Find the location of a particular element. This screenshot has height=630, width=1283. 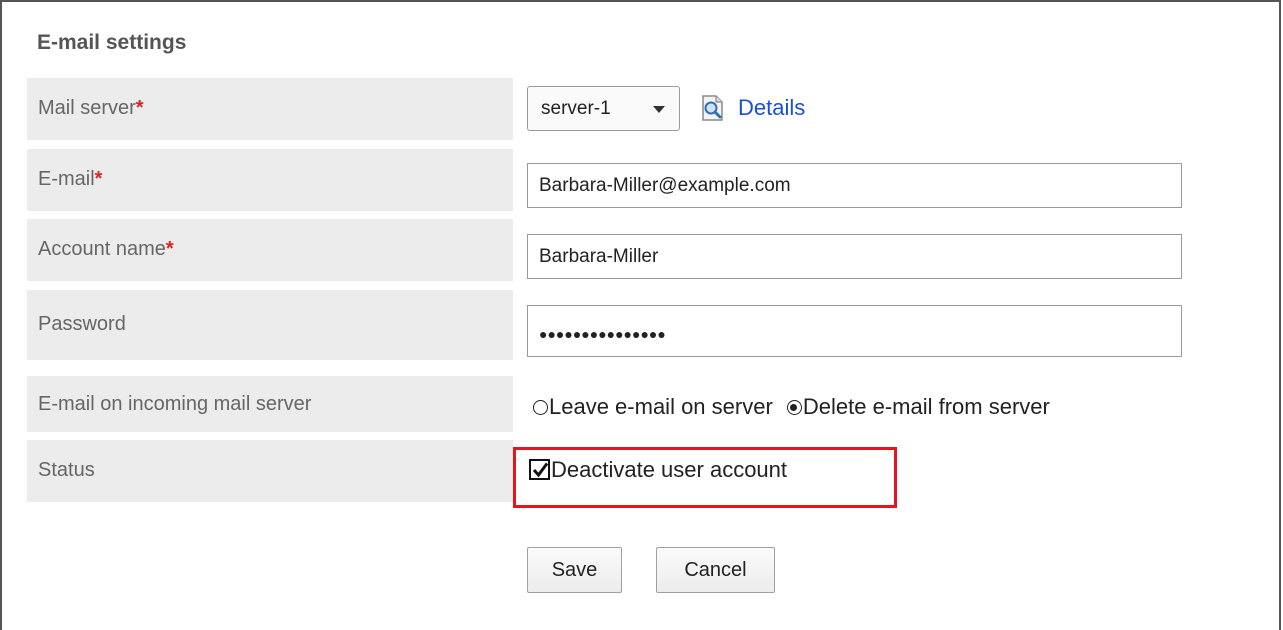

mail-server-select: server-1 is located at coordinates (603, 108).